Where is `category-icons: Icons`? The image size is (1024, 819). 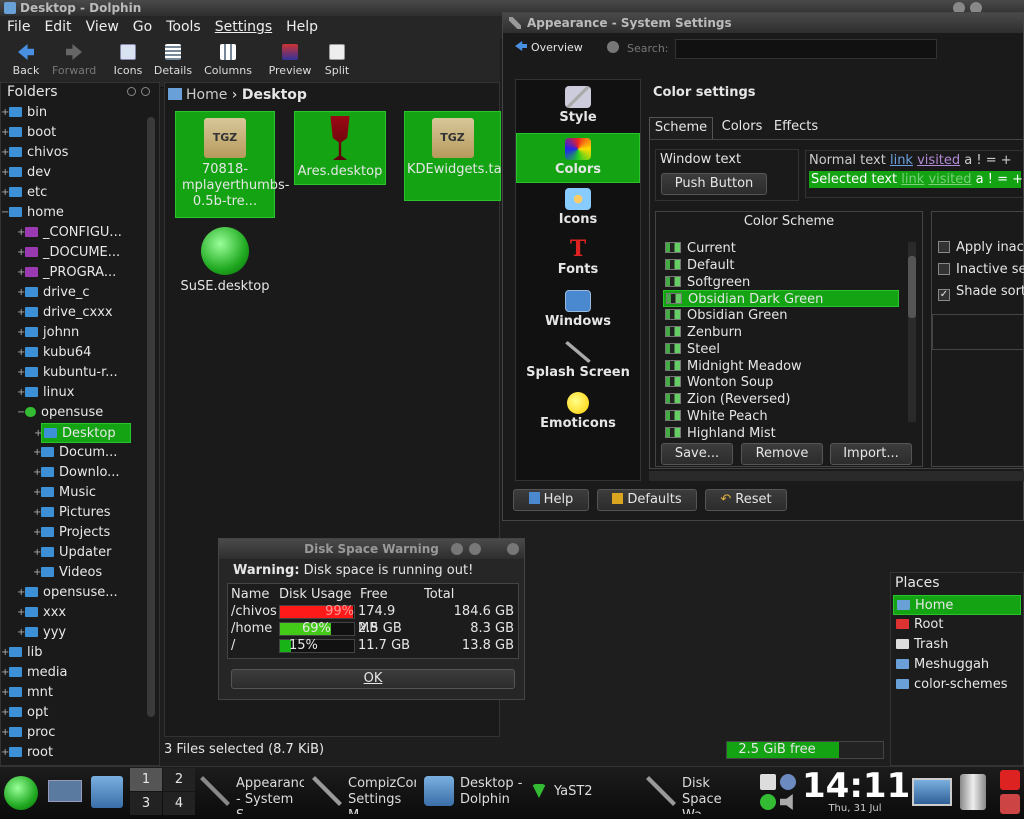 category-icons: Icons is located at coordinates (578, 210).